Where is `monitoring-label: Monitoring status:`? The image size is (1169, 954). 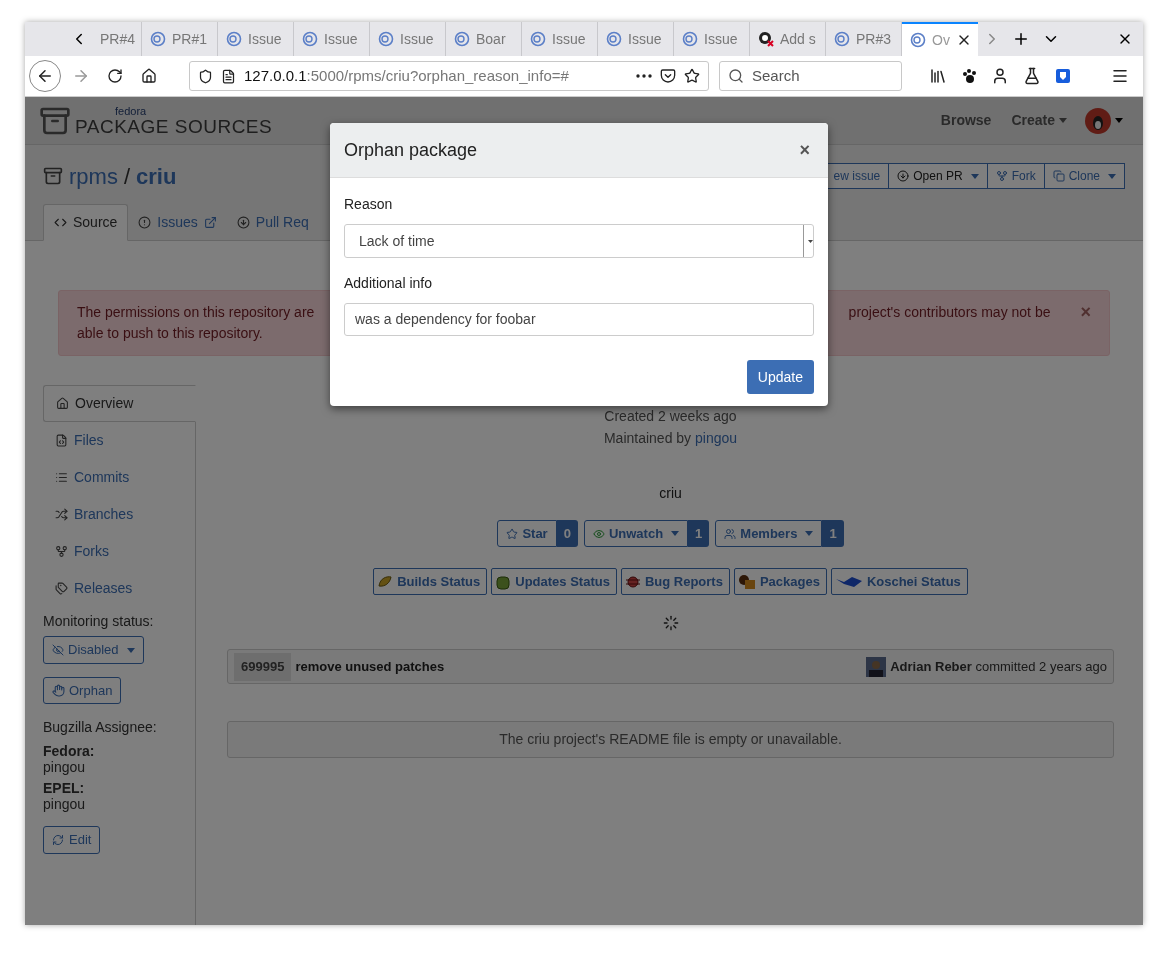
monitoring-label: Monitoring status: is located at coordinates (98, 621).